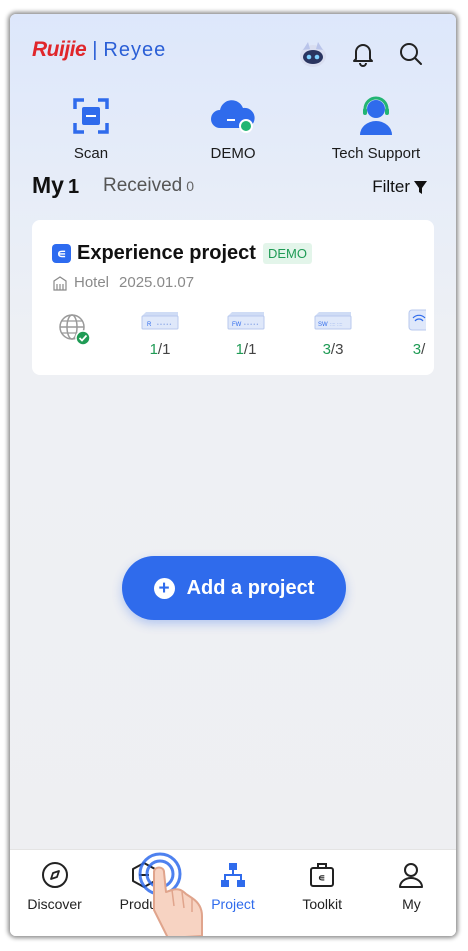  Describe the element at coordinates (55, 875) in the screenshot. I see `compass-icon` at that location.